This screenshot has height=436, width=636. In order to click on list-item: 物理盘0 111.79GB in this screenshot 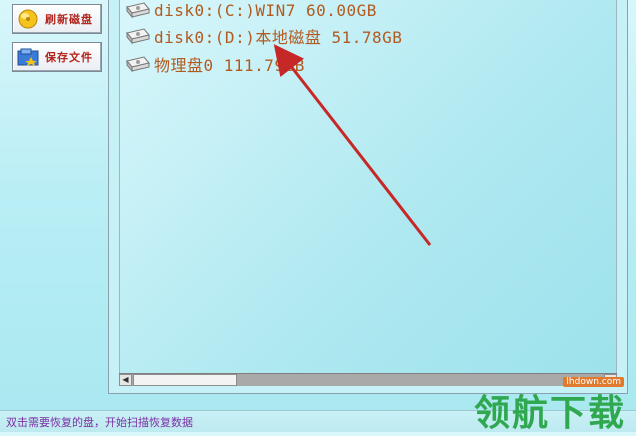, I will do `click(214, 64)`.